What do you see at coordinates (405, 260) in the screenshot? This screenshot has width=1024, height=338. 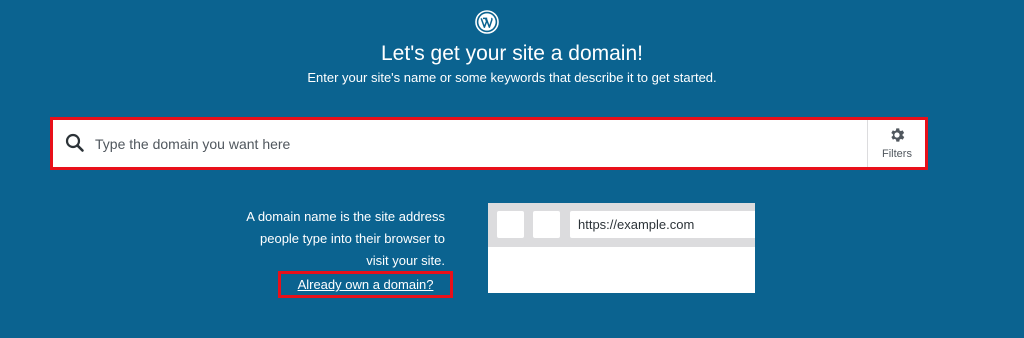 I see `explanation-line: visit your site.` at bounding box center [405, 260].